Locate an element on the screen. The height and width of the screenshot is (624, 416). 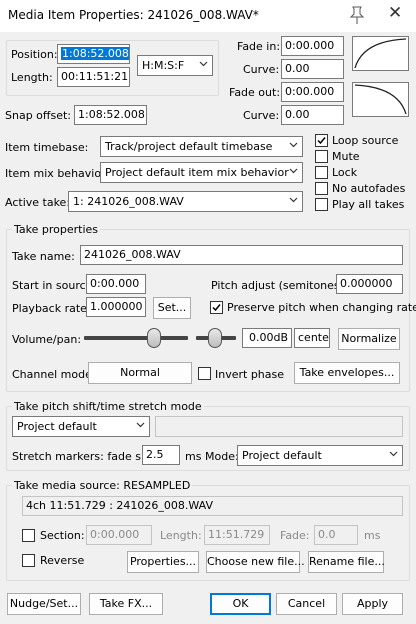
section-length-field: 11:51.729 is located at coordinates (237, 535).